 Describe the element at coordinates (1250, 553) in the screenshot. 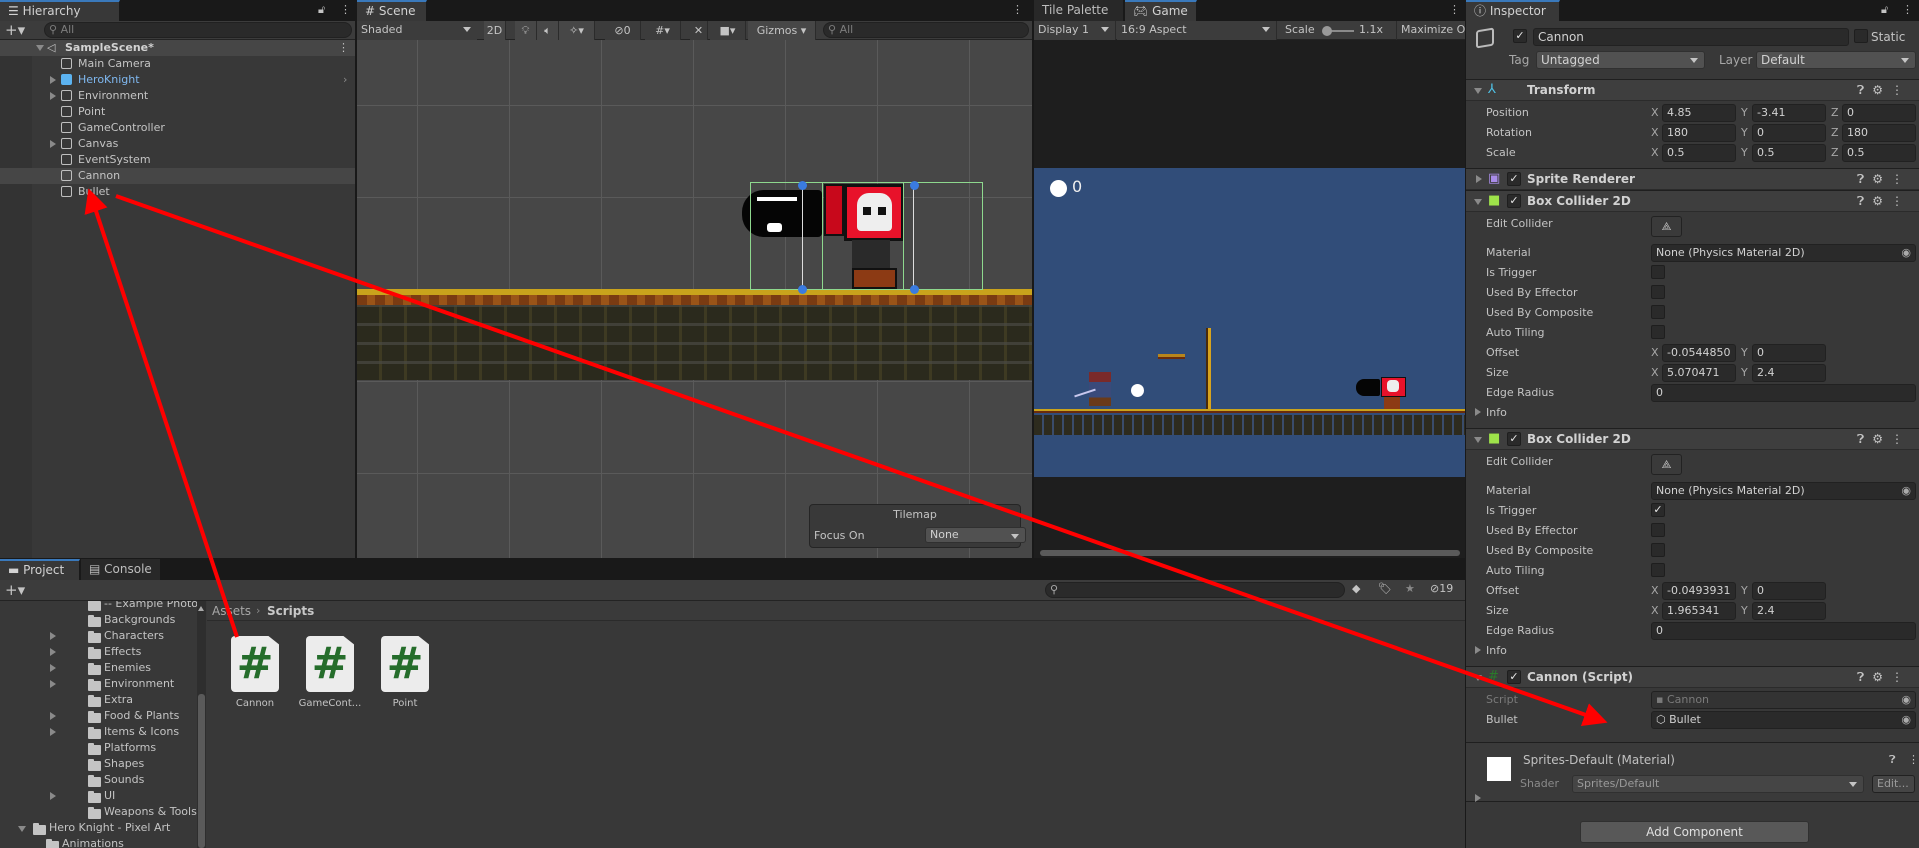

I see `game-horizontal-scrollbar` at that location.